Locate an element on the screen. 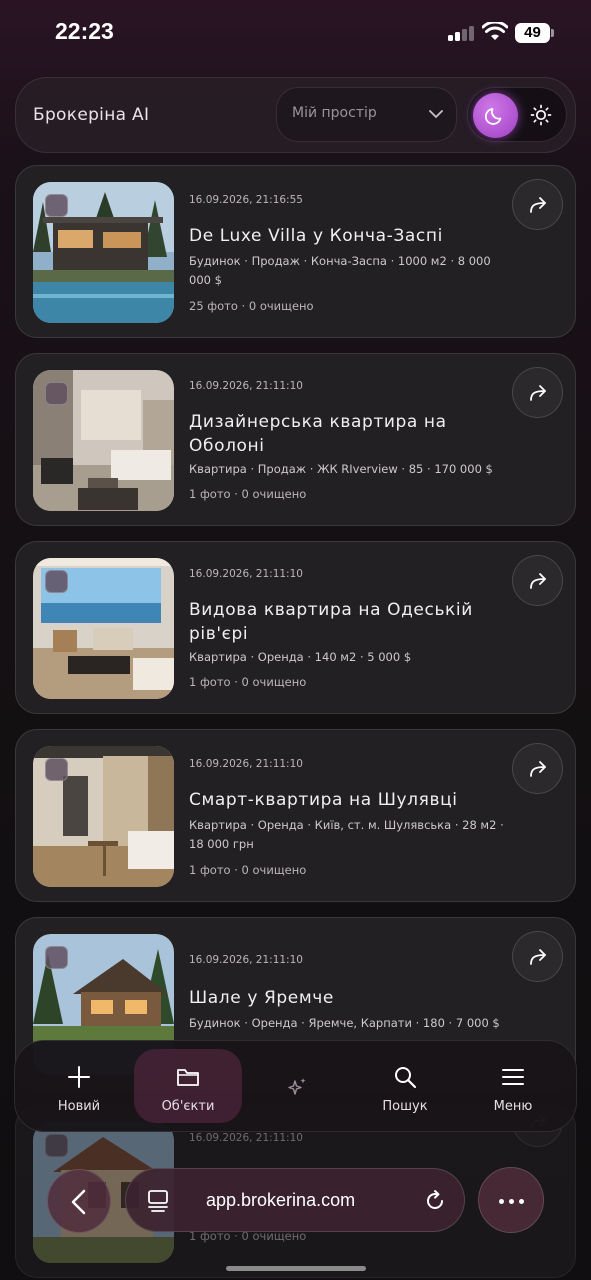  theme-toggle is located at coordinates (517, 114).